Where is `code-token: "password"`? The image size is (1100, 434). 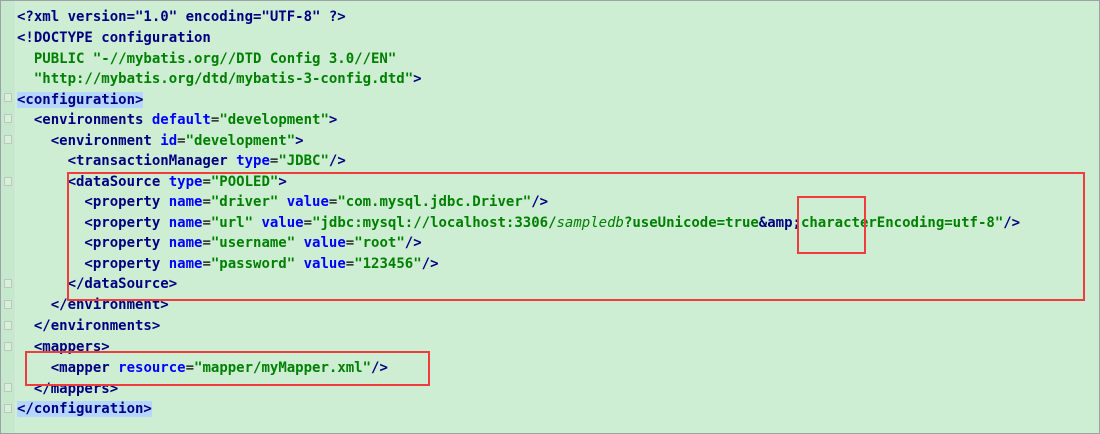
code-token: "password" is located at coordinates (253, 264).